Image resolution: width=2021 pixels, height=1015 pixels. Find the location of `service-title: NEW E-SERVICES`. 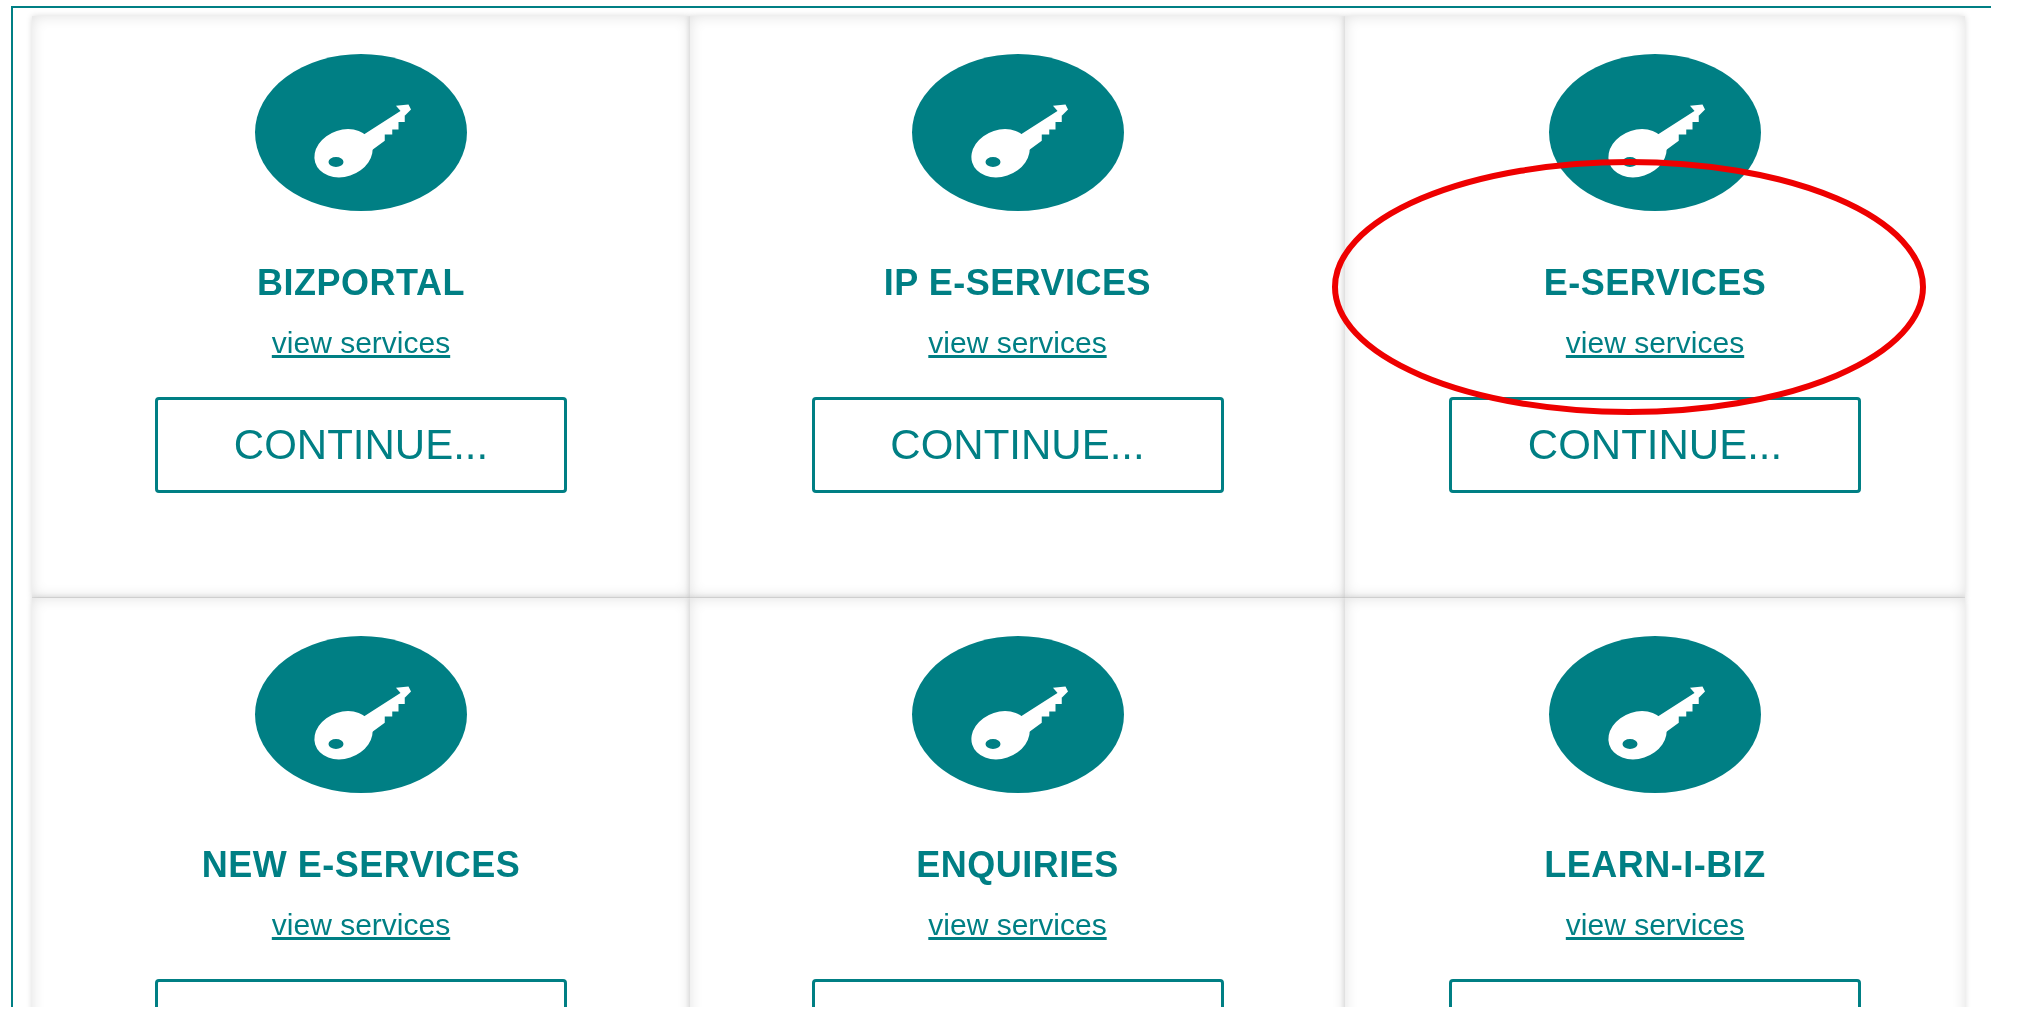

service-title: NEW E-SERVICES is located at coordinates (361, 865).